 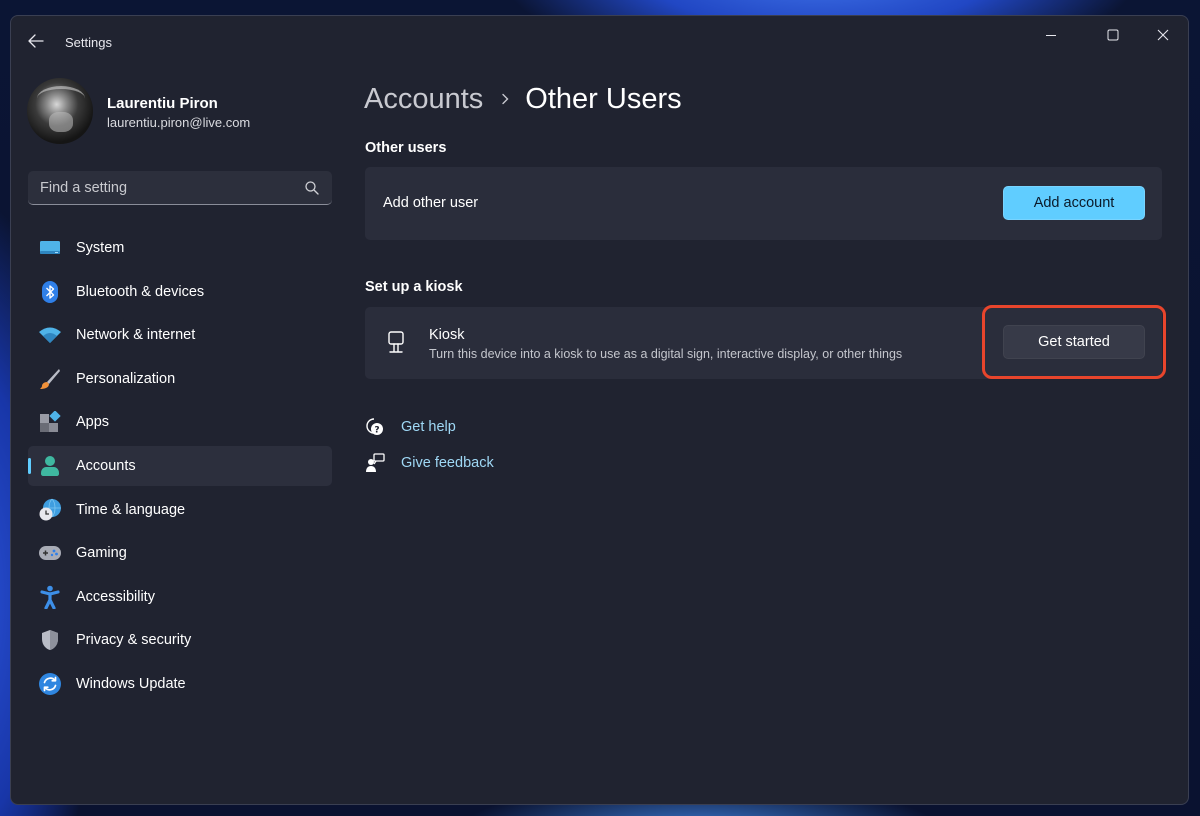 I want to click on sidebar-item-system: System, so click(x=180, y=248).